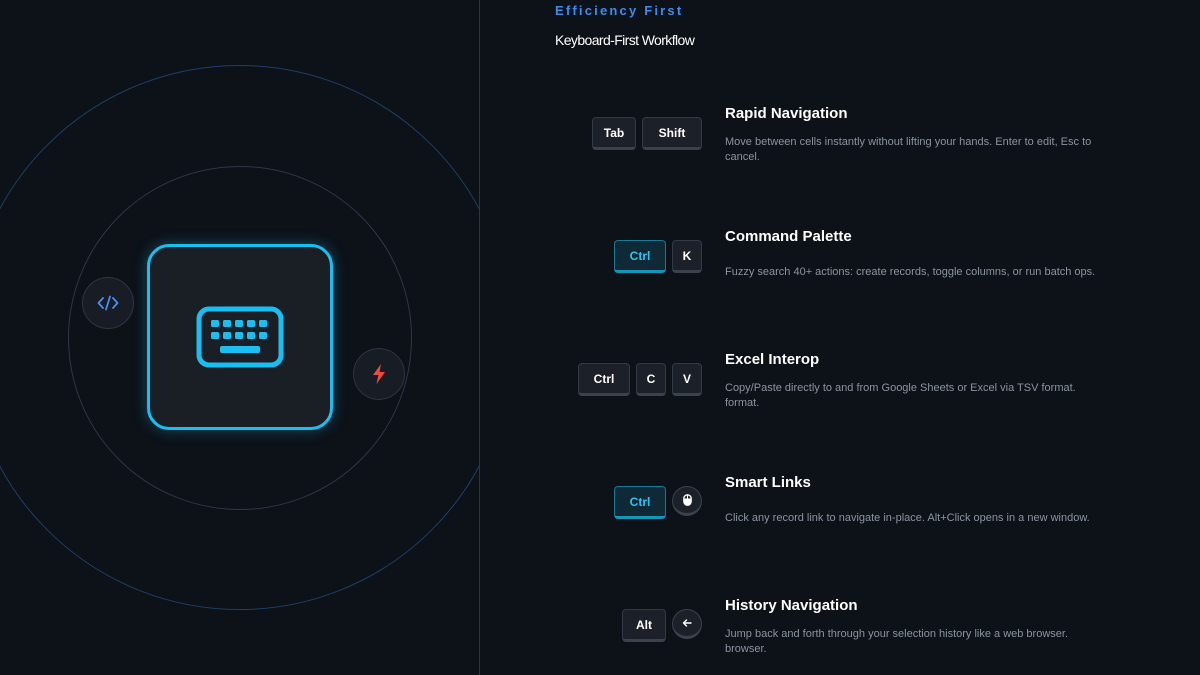 The width and height of the screenshot is (1200, 675). I want to click on panel-divider, so click(479, 337).